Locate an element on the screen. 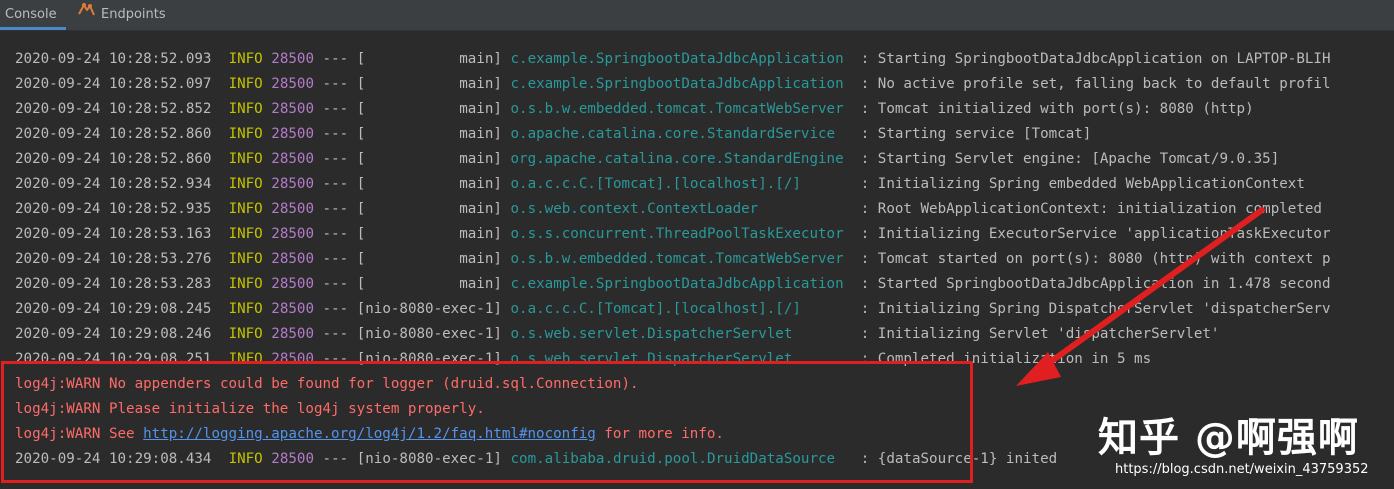  tool-window-tabbar: Console Endpoints is located at coordinates (697, 15).